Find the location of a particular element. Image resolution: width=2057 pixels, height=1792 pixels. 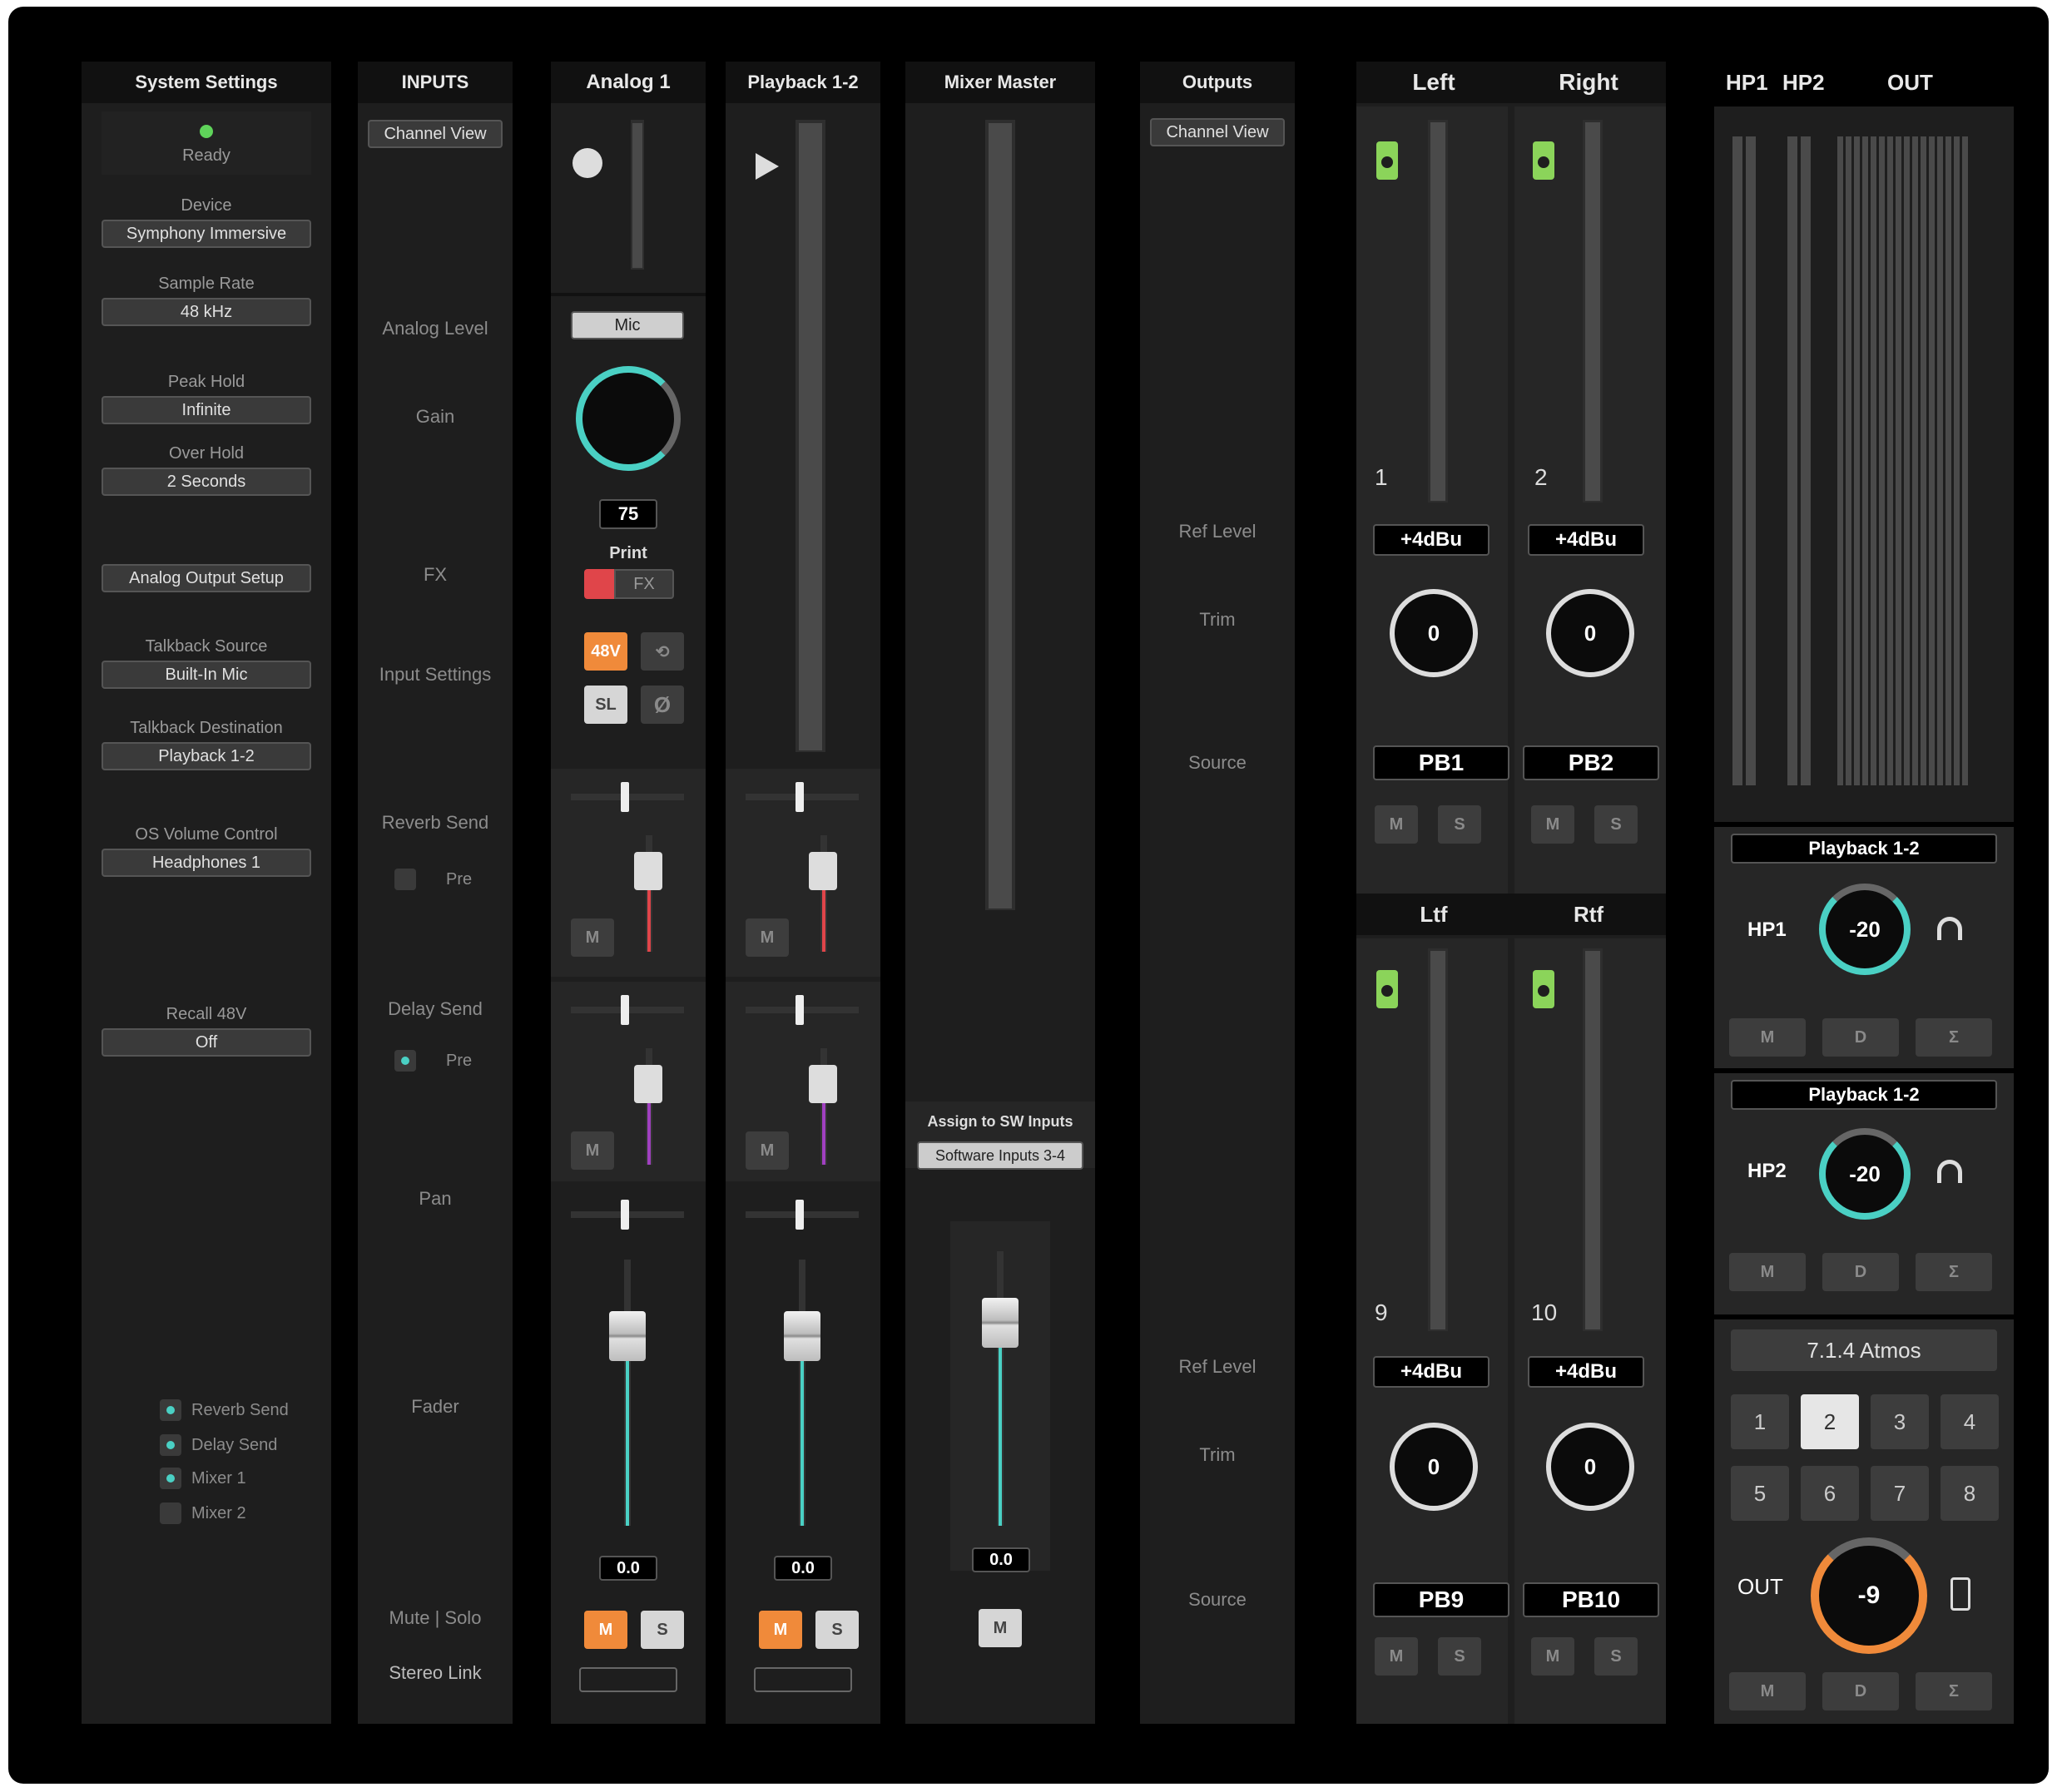

ltf-solo-button: S is located at coordinates (1459, 1656).